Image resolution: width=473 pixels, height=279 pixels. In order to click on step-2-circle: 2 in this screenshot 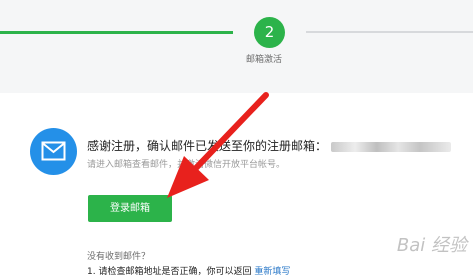, I will do `click(269, 32)`.